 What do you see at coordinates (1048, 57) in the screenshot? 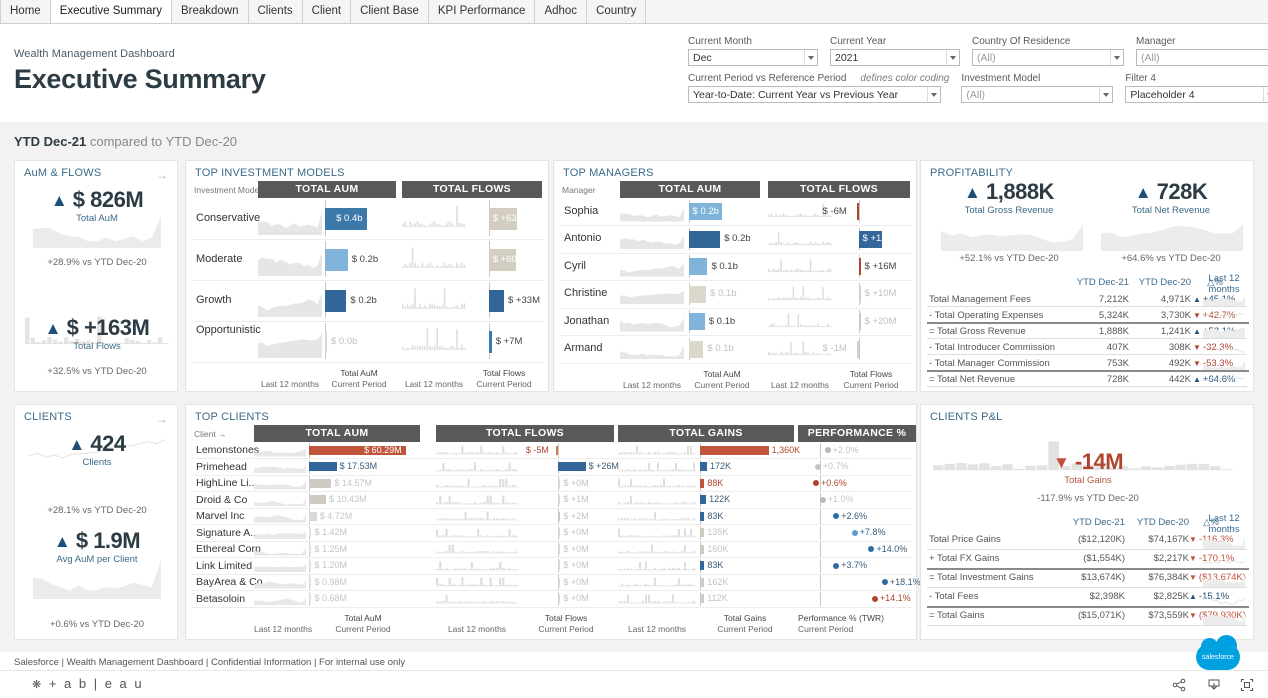
I see `filter-country-select: (All)` at bounding box center [1048, 57].